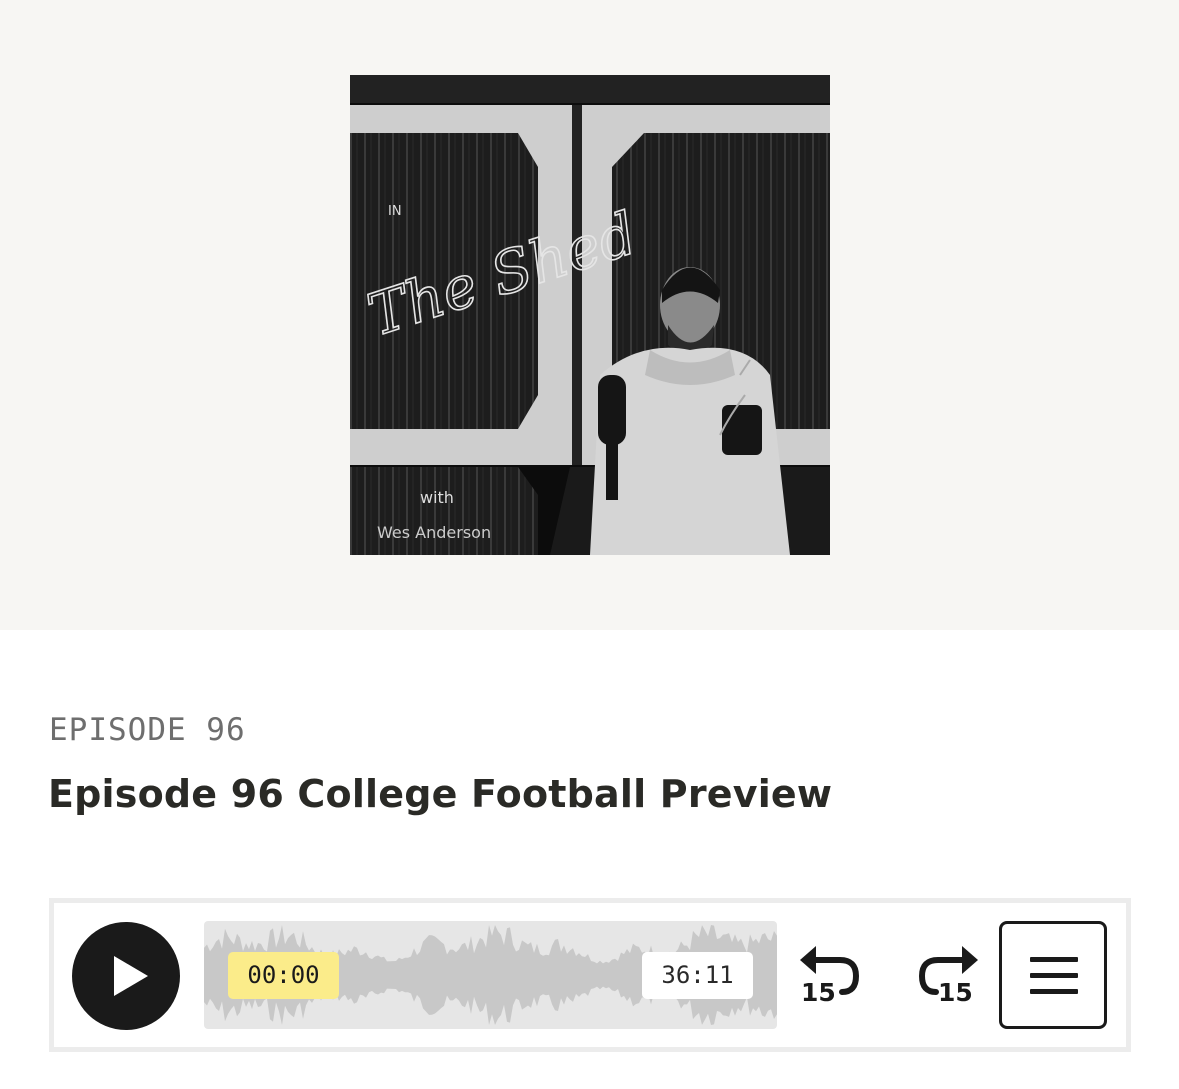  Describe the element at coordinates (947, 976) in the screenshot. I see `skip-forward-button: 15` at that location.